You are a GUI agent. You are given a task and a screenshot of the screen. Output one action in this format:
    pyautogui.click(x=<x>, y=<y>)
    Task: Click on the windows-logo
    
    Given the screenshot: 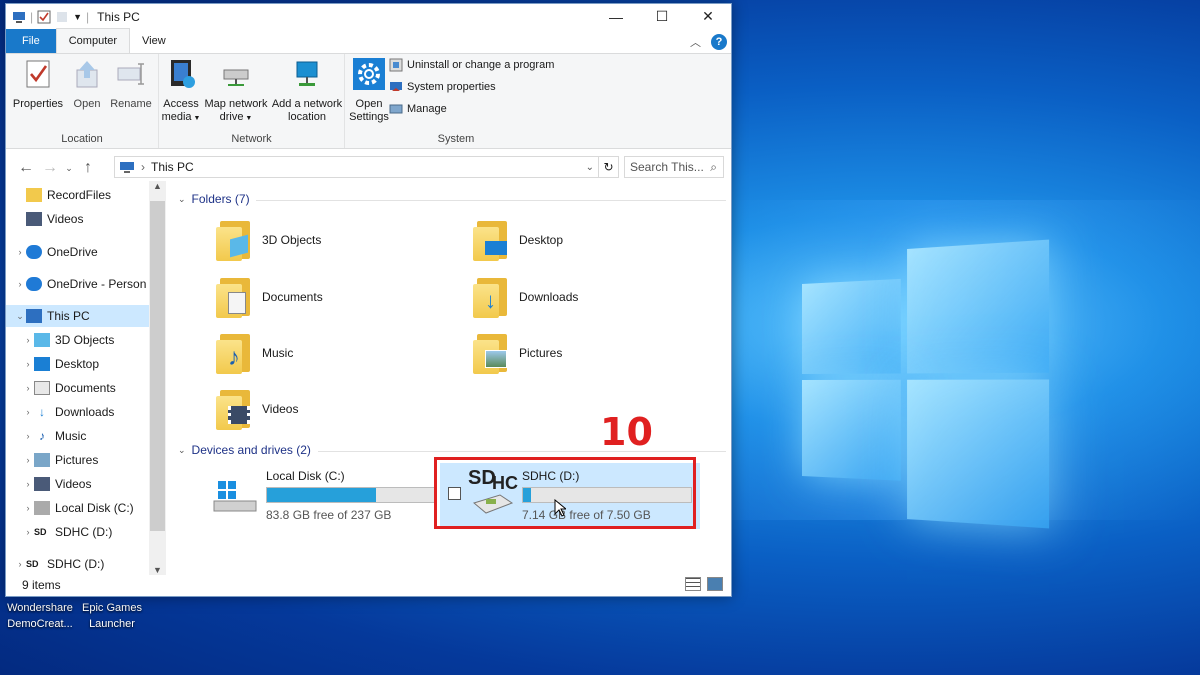 What is the action you would take?
    pyautogui.click(x=926, y=384)
    